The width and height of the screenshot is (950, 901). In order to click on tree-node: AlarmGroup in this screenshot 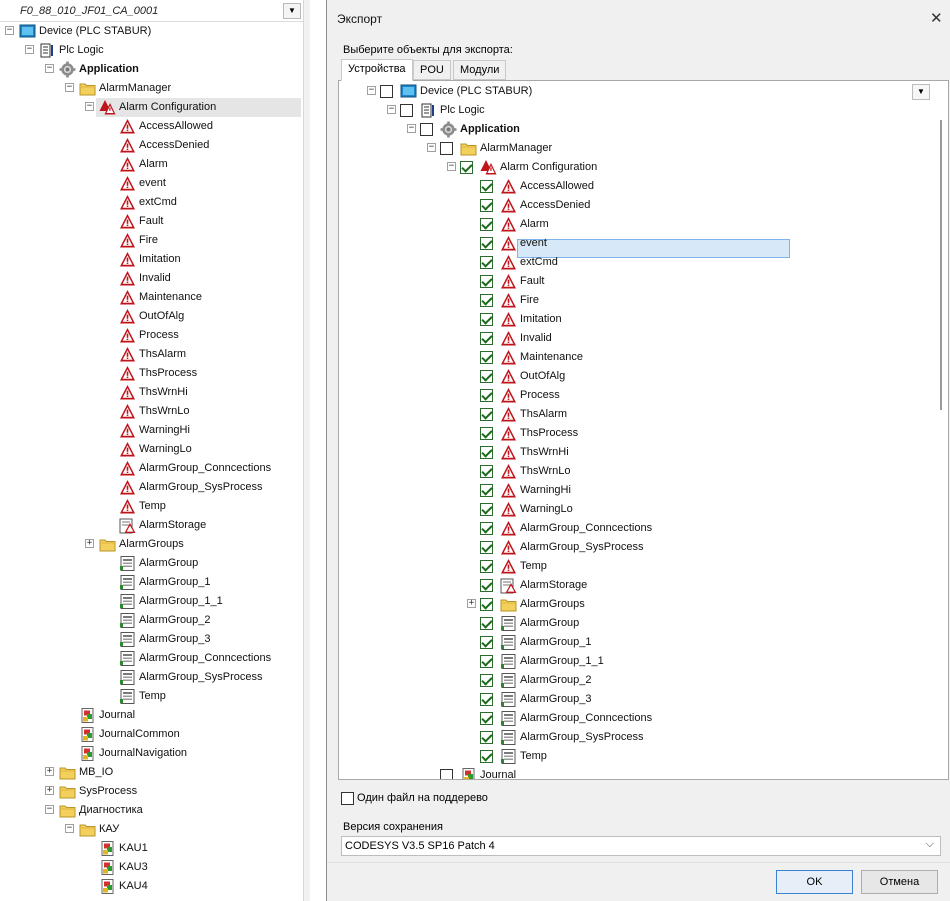, I will do `click(150, 563)`.